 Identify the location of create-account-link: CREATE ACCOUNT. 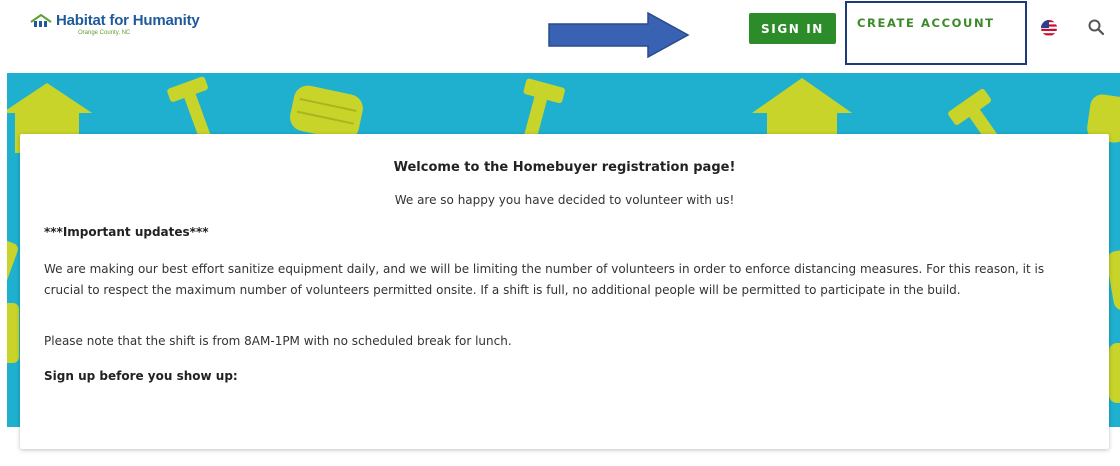
(926, 23).